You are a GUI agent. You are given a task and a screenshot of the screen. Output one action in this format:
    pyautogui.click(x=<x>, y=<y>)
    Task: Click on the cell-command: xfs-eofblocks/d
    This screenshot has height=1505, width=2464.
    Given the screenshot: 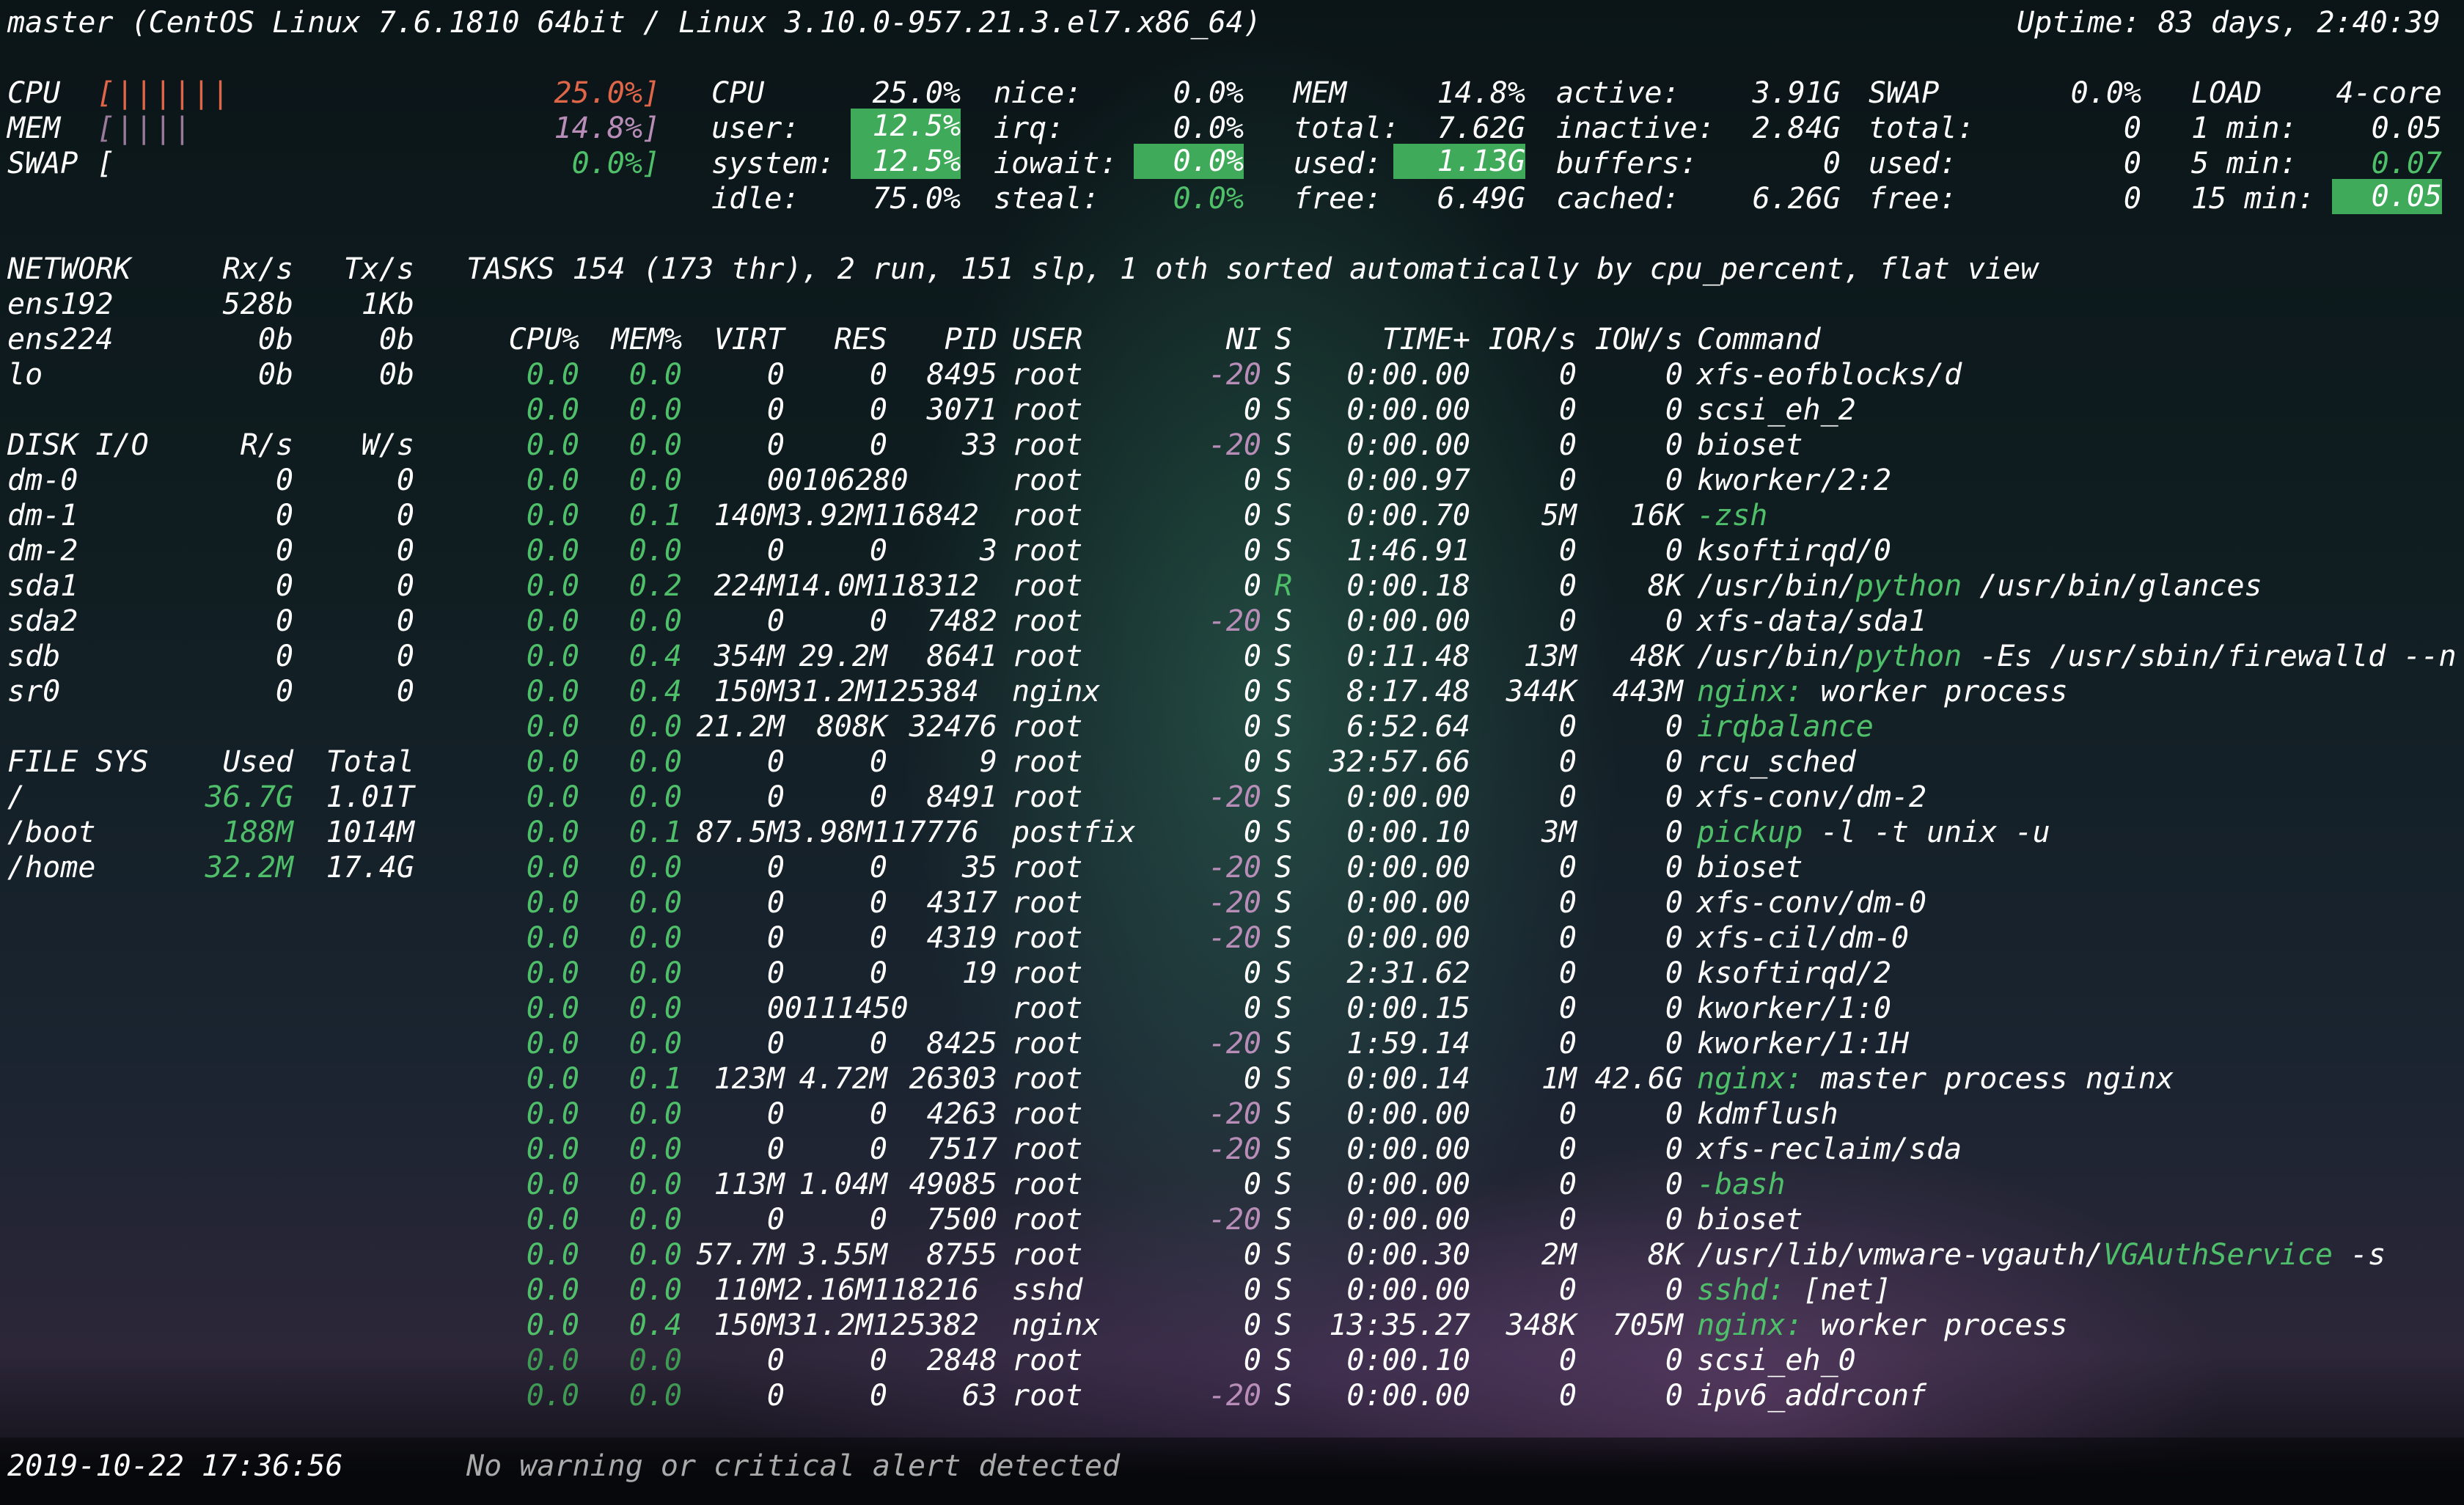 What is the action you would take?
    pyautogui.click(x=1829, y=375)
    